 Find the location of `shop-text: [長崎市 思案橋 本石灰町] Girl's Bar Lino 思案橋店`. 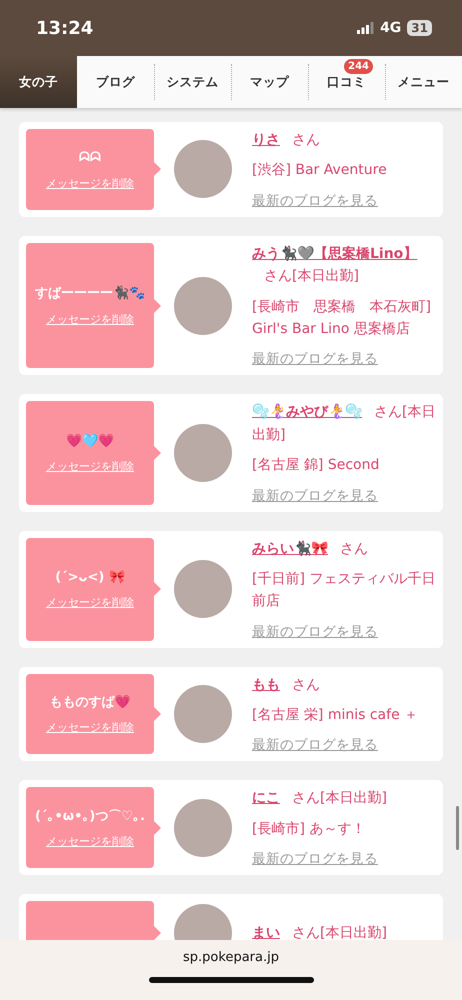

shop-text: [長崎市 思案橋 本石灰町] Girl's Bar Lino 思案橋店 is located at coordinates (342, 318).